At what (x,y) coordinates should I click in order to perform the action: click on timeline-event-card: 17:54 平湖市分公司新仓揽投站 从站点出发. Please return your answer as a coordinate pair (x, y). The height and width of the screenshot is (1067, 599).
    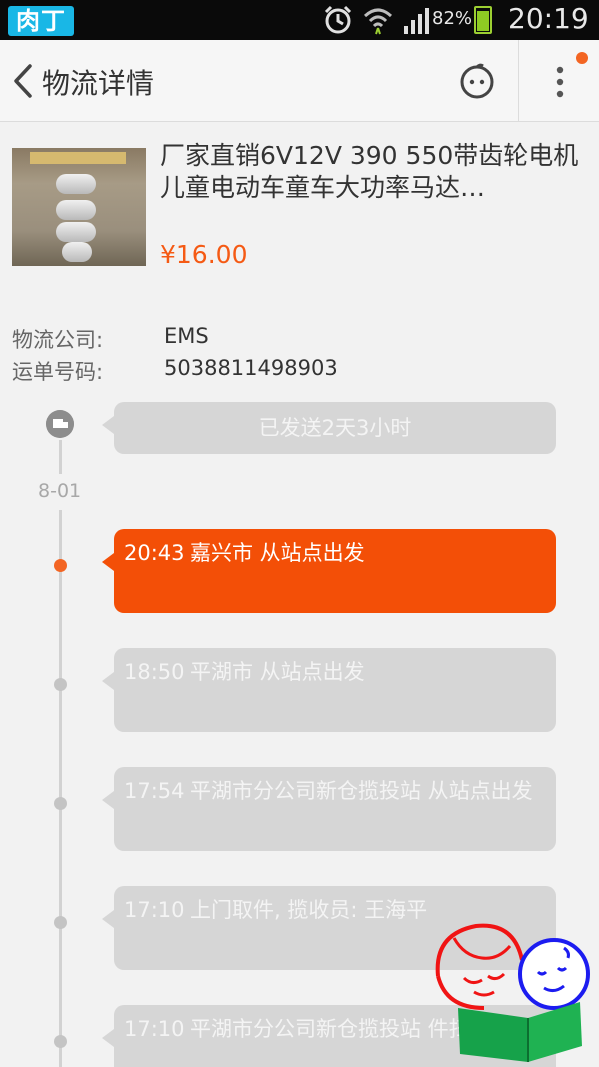
    Looking at the image, I should click on (329, 809).